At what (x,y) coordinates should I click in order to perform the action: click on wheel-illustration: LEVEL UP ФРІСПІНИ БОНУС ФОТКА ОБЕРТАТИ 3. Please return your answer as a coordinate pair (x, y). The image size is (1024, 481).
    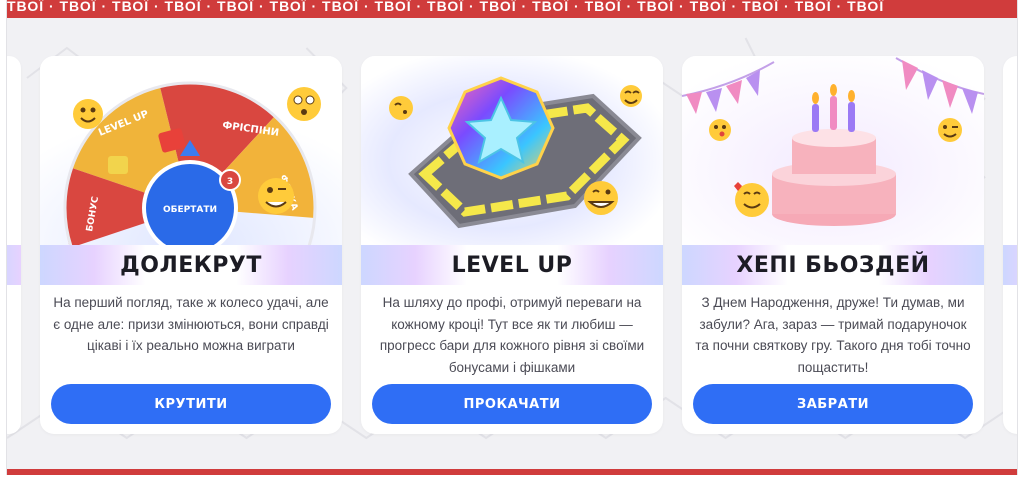
    Looking at the image, I should click on (191, 151).